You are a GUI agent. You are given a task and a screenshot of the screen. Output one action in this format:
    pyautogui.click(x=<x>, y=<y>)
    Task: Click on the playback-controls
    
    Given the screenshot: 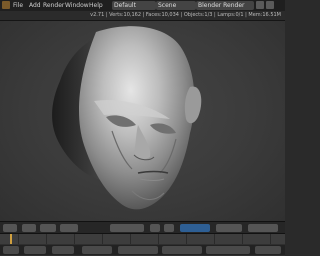 What is the action you would take?
    pyautogui.click(x=228, y=250)
    